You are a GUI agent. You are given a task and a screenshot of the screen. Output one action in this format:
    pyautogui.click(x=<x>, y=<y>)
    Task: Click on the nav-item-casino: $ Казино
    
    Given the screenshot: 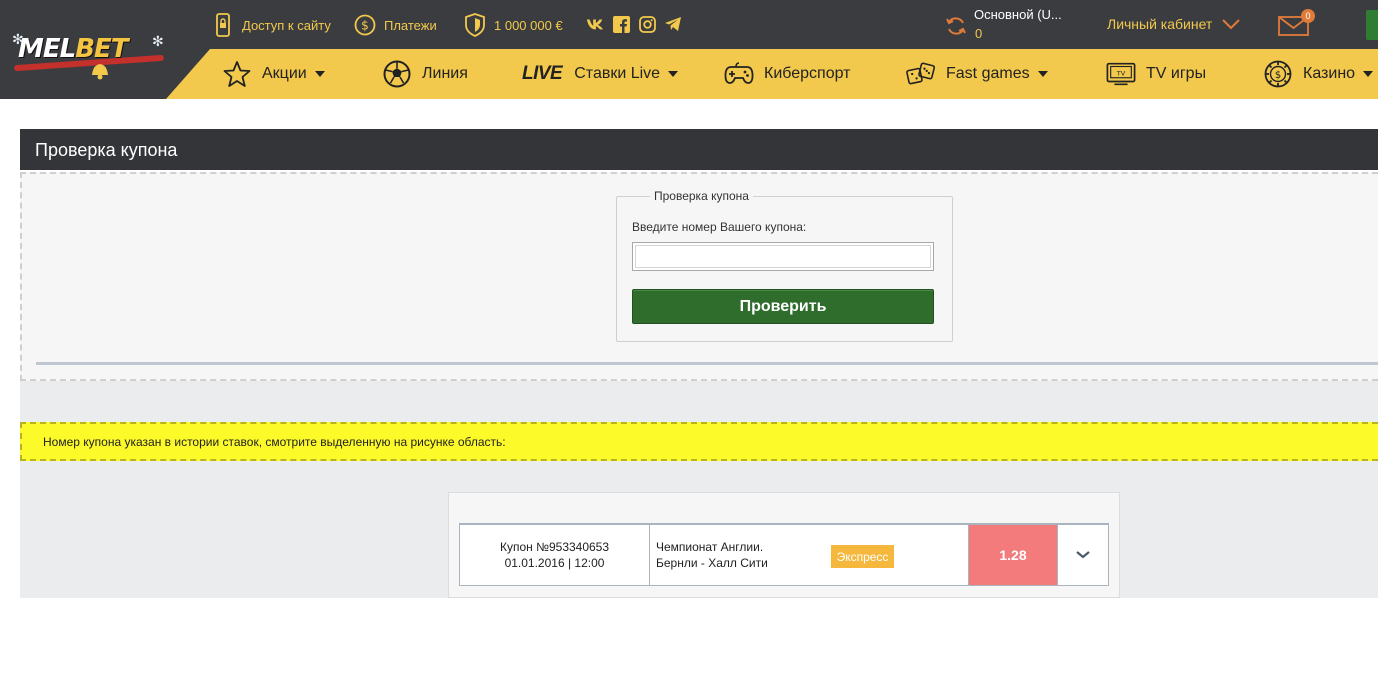 What is the action you would take?
    pyautogui.click(x=1318, y=74)
    